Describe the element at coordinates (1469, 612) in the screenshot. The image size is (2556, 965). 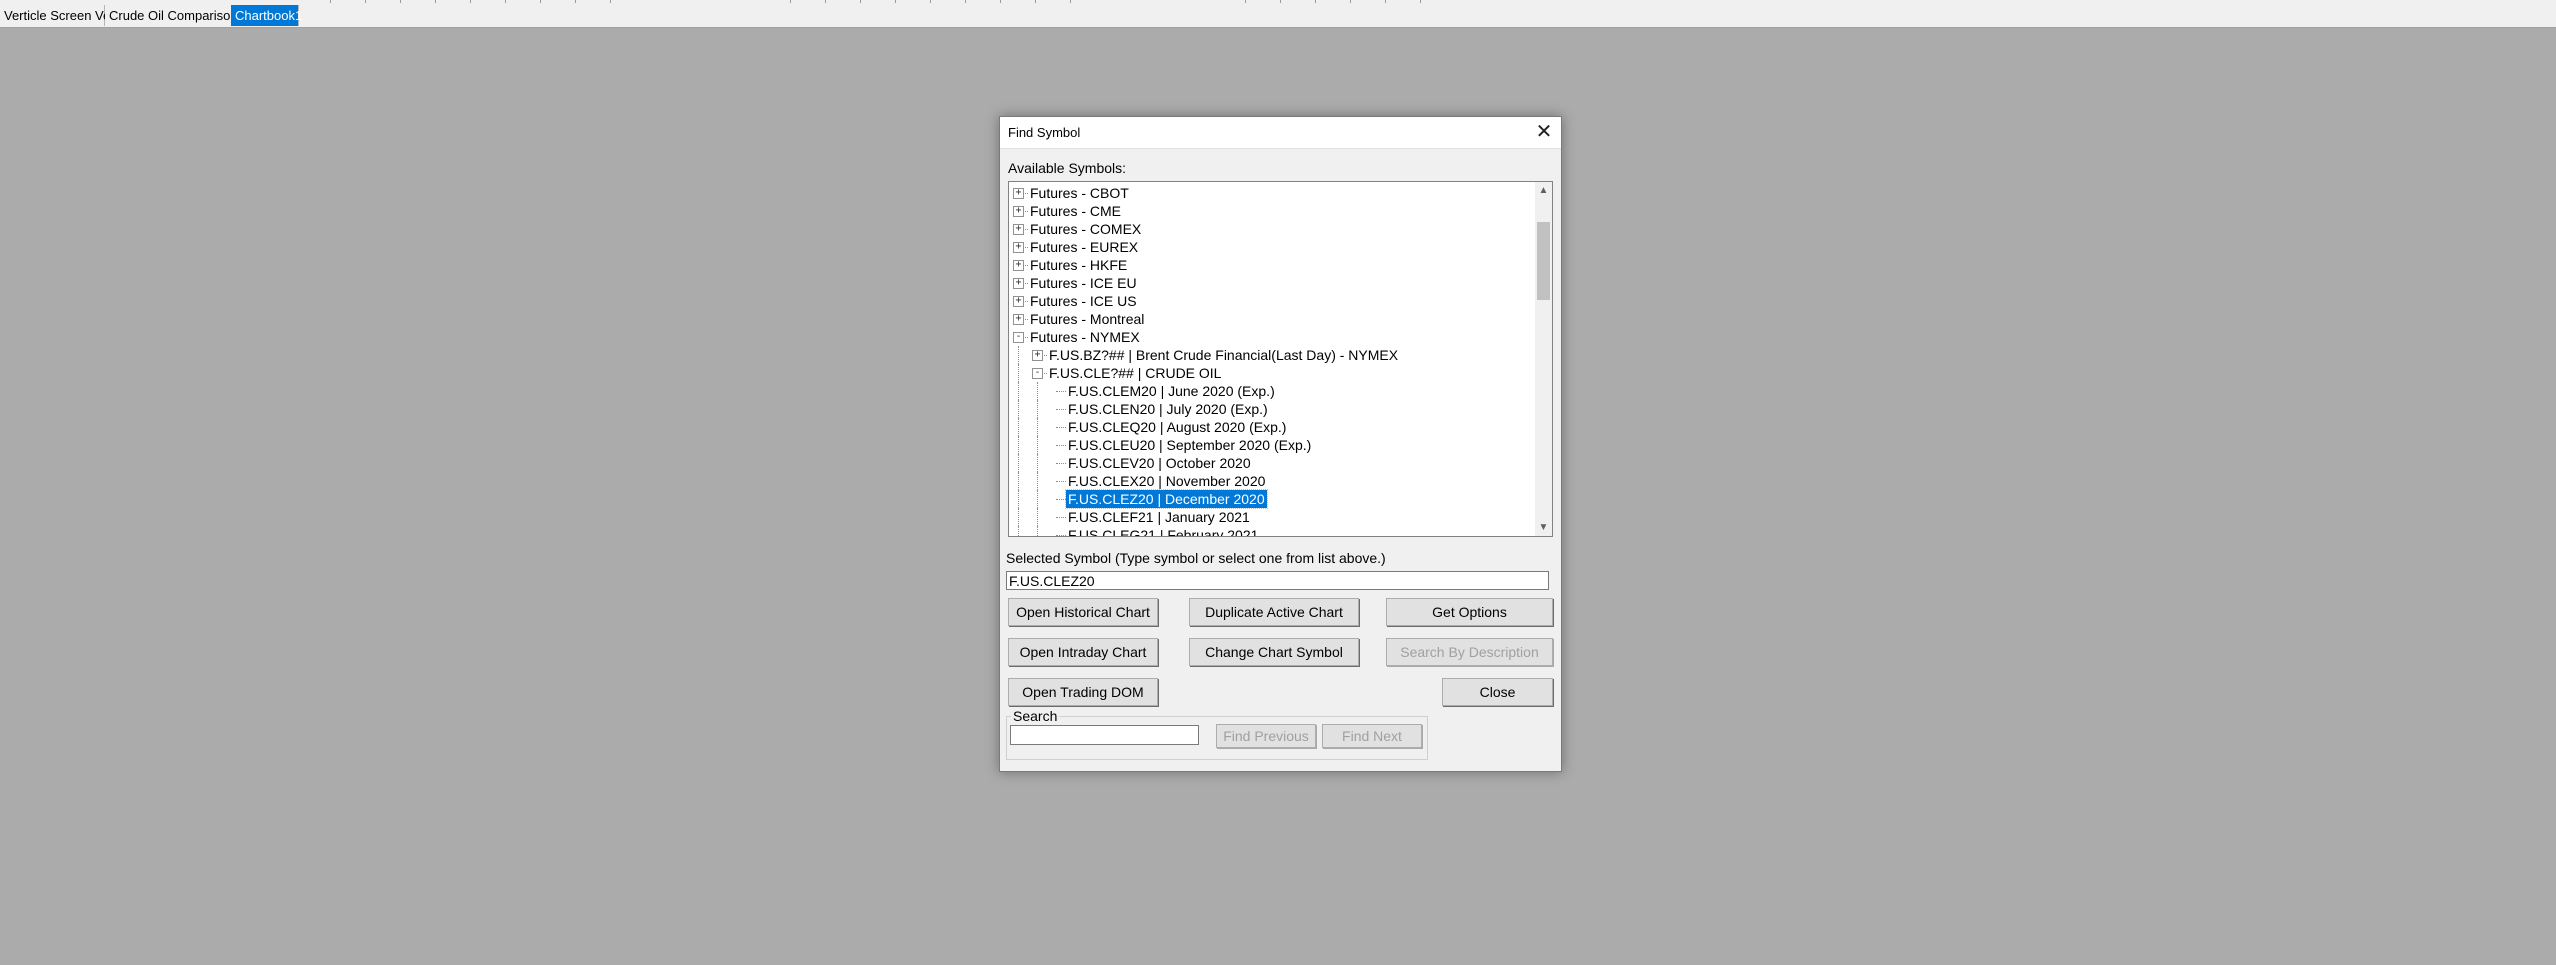
I see `get-options-button: Get Options` at that location.